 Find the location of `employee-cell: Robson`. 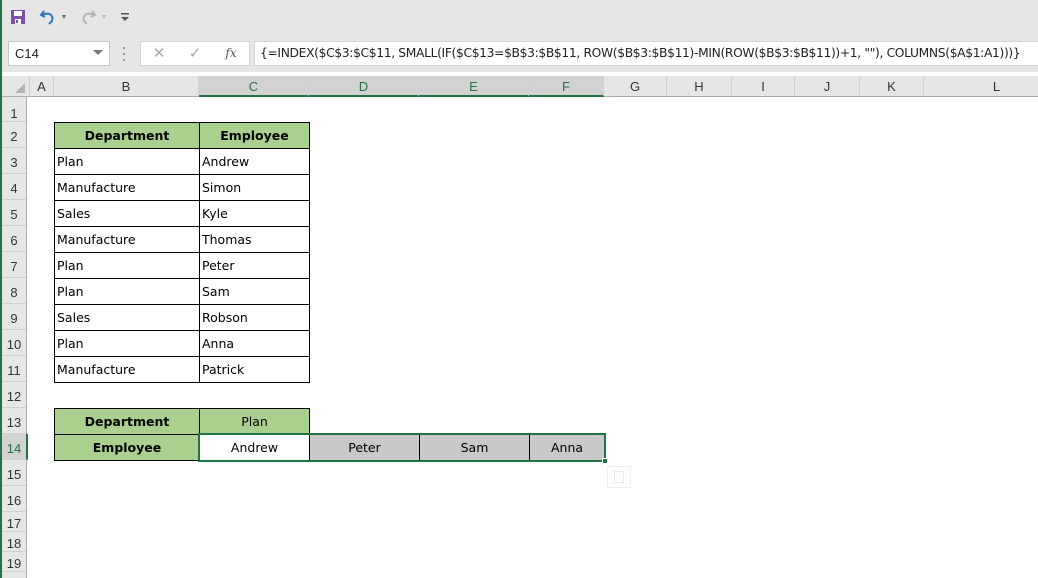

employee-cell: Robson is located at coordinates (254, 317).